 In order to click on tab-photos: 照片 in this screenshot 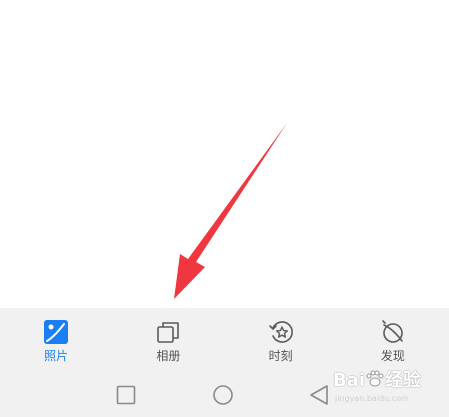, I will do `click(56, 340)`.